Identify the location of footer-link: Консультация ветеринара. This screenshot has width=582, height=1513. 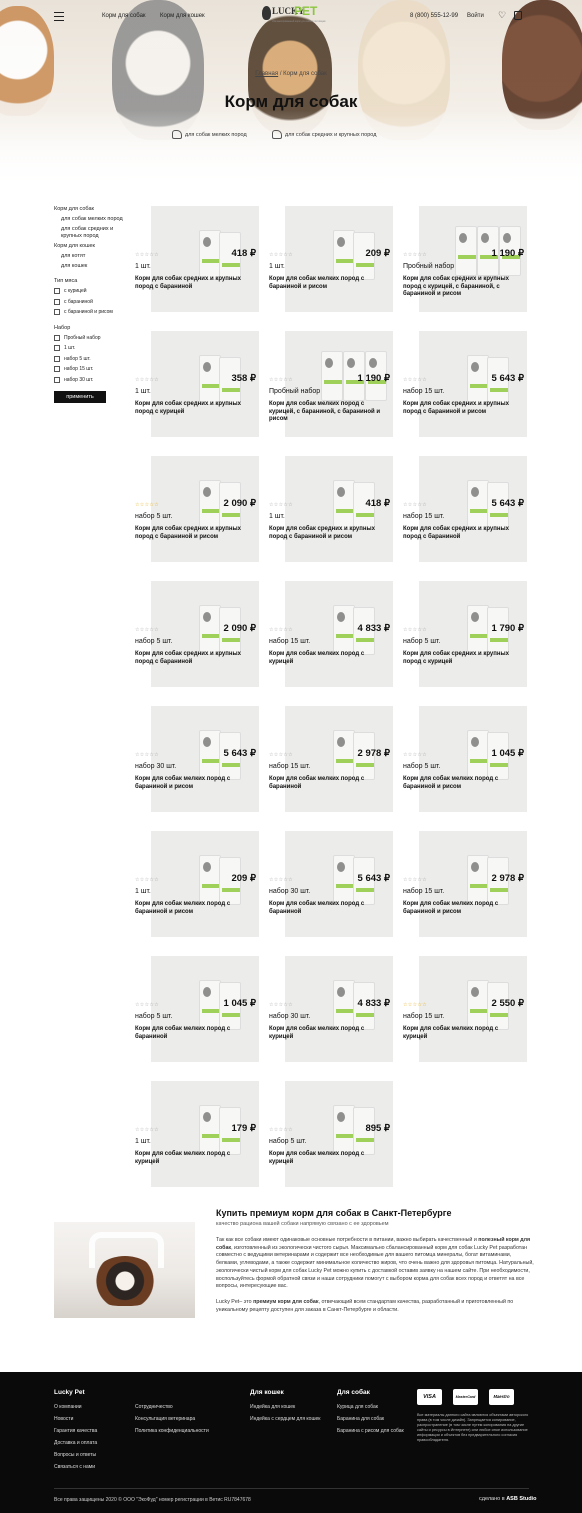
(165, 1419).